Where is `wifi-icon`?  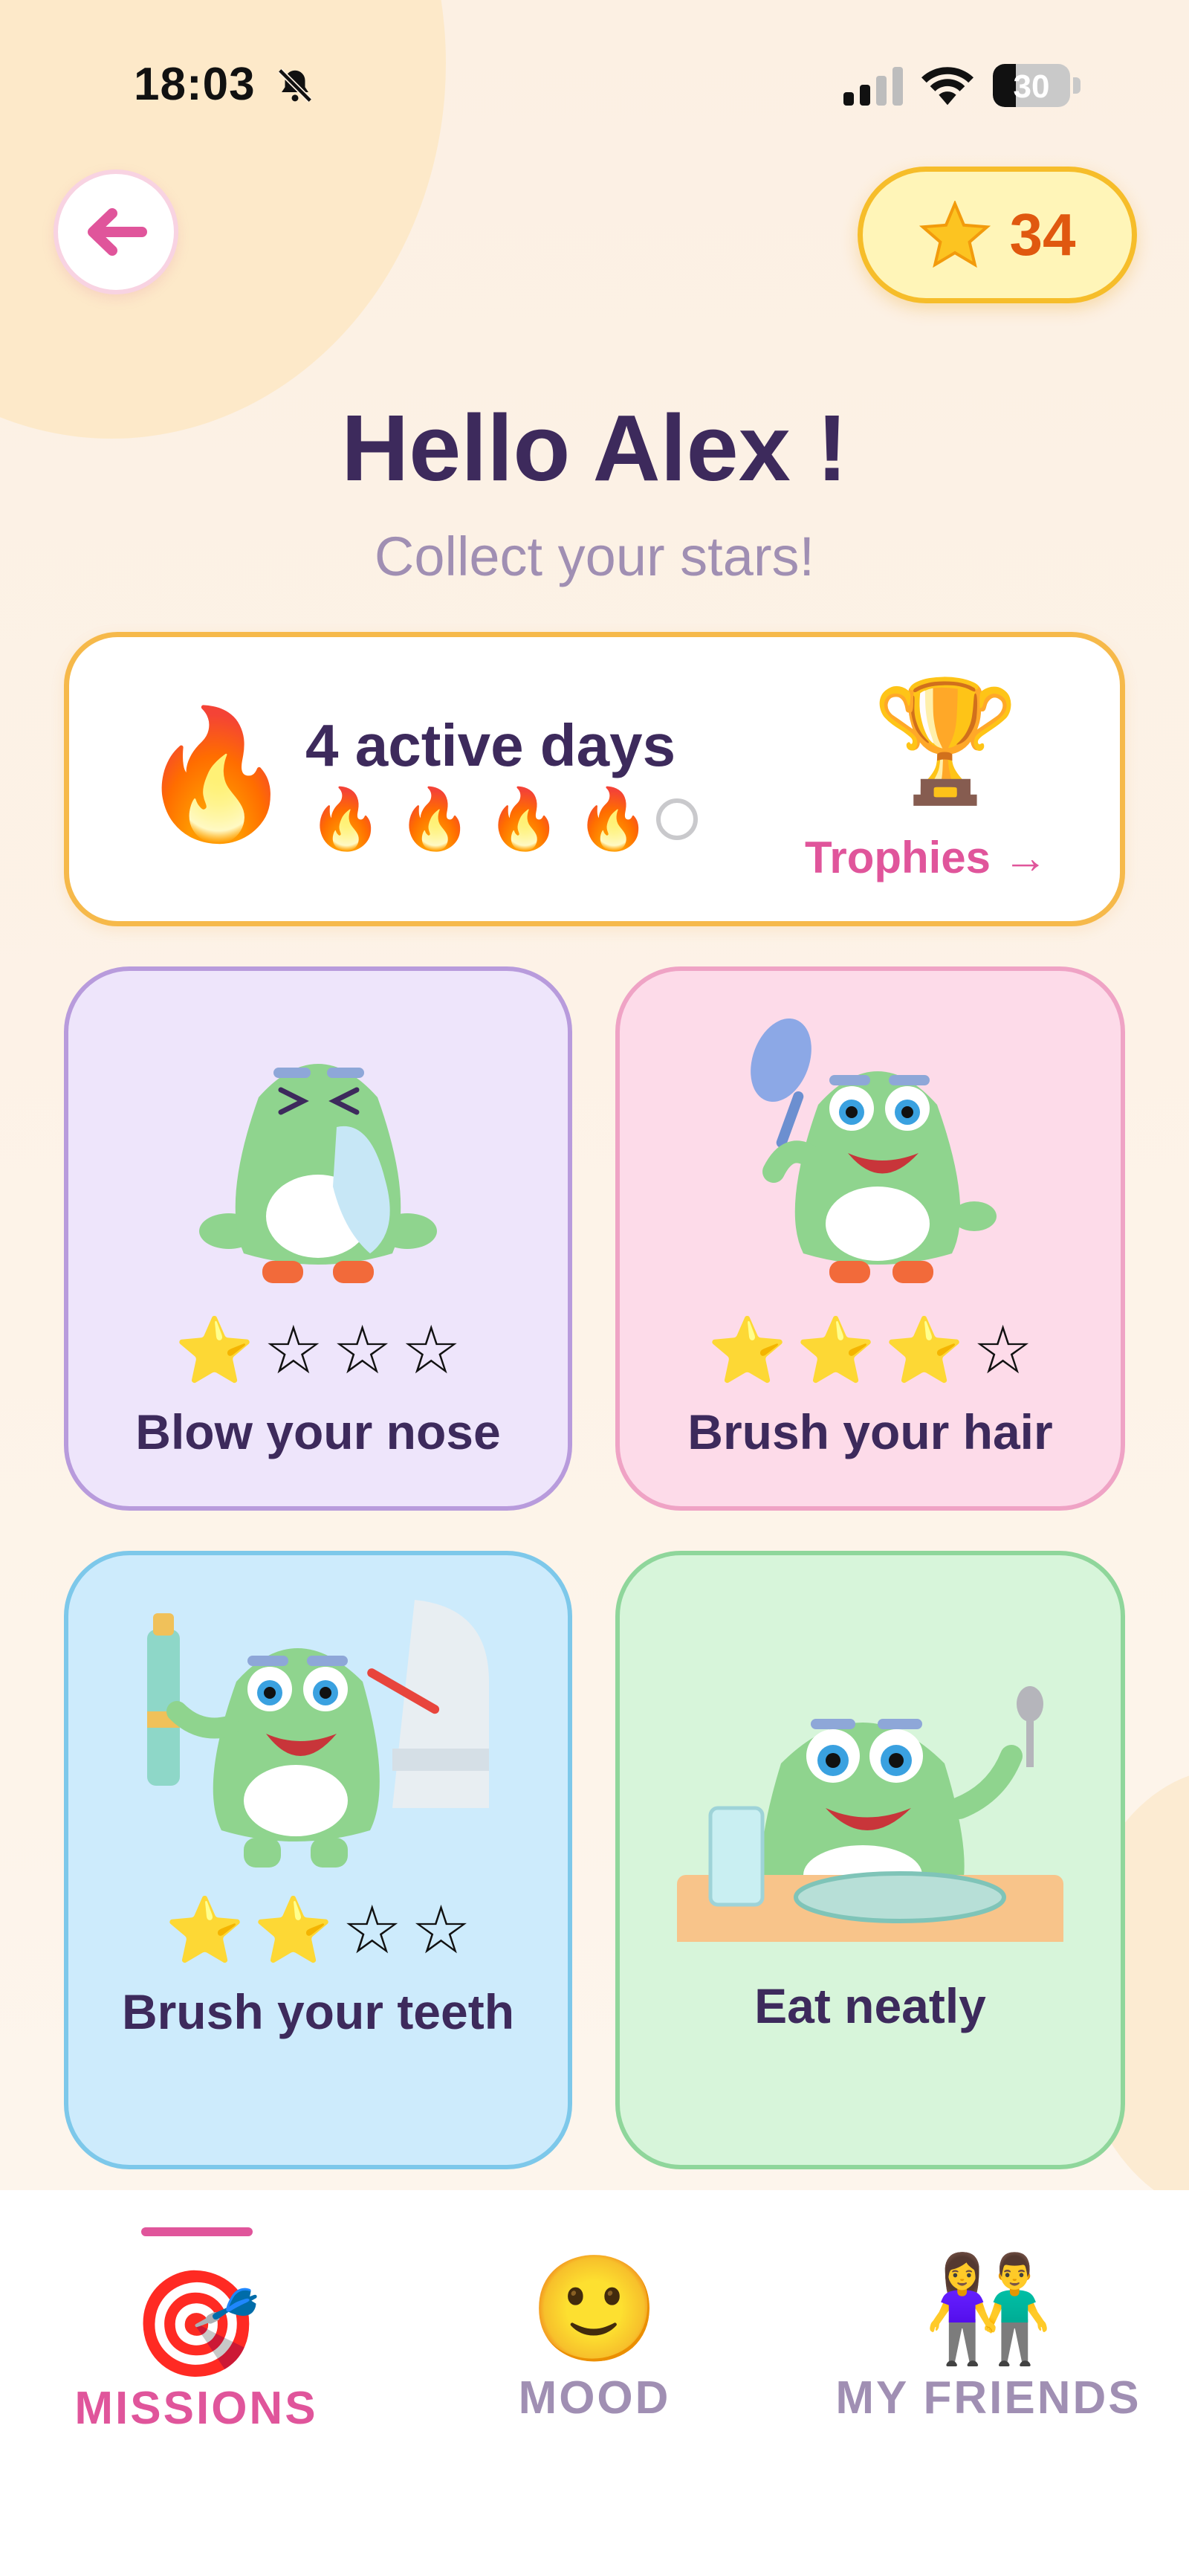 wifi-icon is located at coordinates (947, 86).